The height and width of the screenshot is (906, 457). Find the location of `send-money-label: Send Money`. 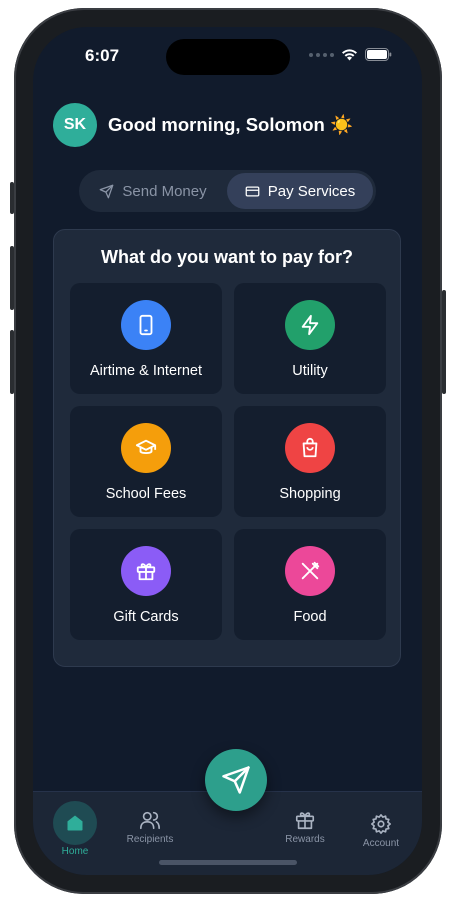

send-money-label: Send Money is located at coordinates (164, 191).